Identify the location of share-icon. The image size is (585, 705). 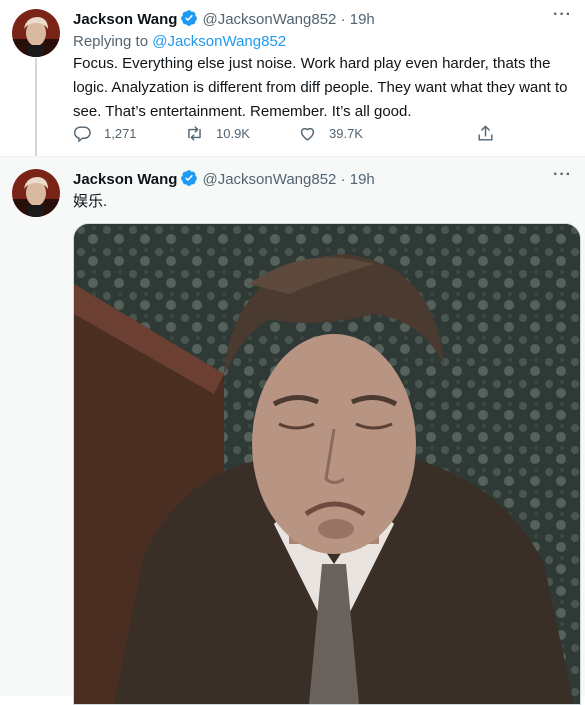
(485, 133).